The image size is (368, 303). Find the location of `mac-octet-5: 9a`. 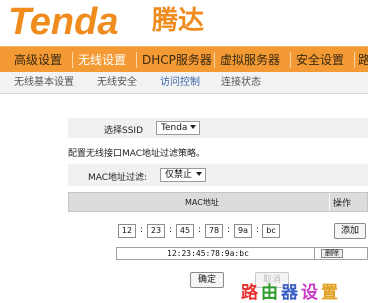

mac-octet-5: 9a is located at coordinates (243, 231).